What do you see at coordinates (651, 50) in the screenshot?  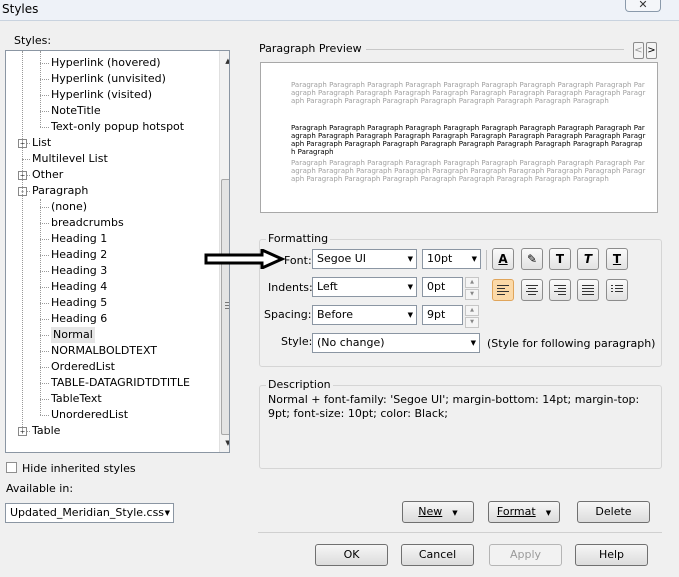 I see `preview-next-button: >` at bounding box center [651, 50].